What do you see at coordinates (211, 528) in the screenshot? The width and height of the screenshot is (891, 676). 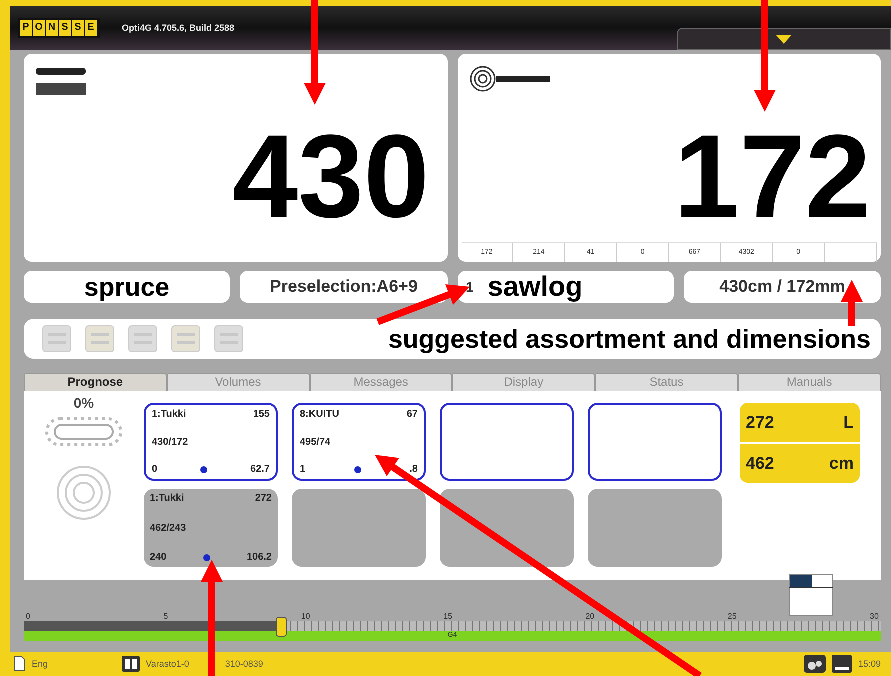 I see `history-card: 1:Tukki 272 462/243 240 106.2` at bounding box center [211, 528].